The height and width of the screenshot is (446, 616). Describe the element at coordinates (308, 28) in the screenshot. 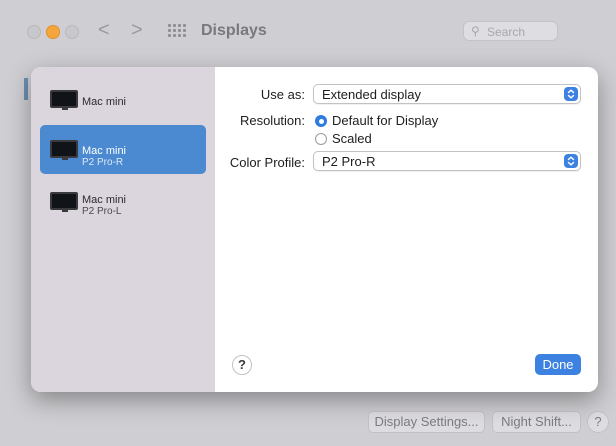

I see `title-bar: < > Displays ⚲ Search` at that location.